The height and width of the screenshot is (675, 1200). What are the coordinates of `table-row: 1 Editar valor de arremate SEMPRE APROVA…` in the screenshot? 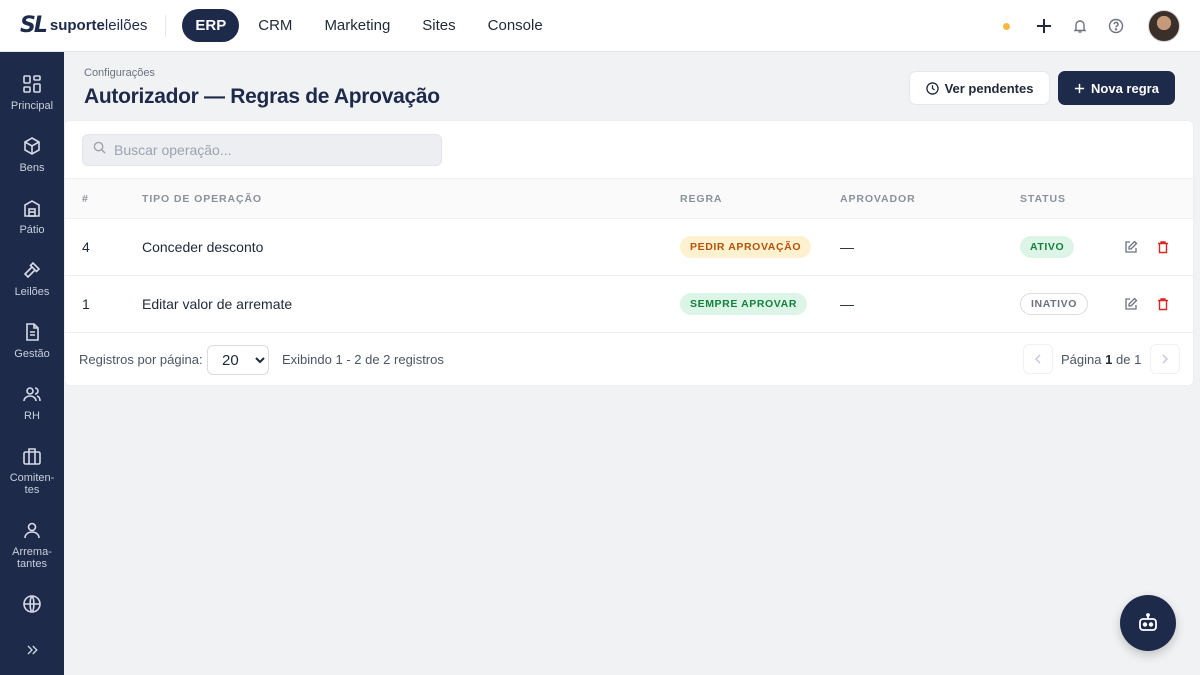 It's located at (629, 304).